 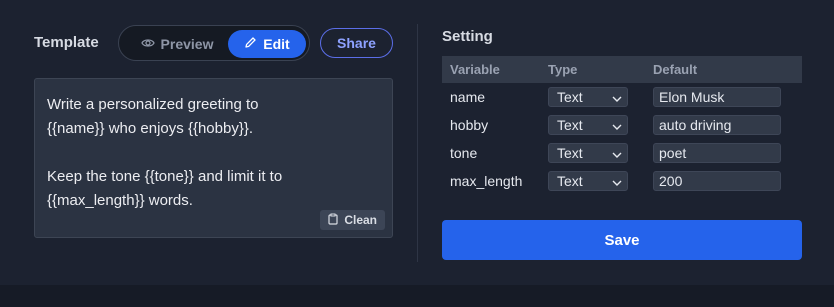 I want to click on table-row: name Text, so click(x=622, y=97).